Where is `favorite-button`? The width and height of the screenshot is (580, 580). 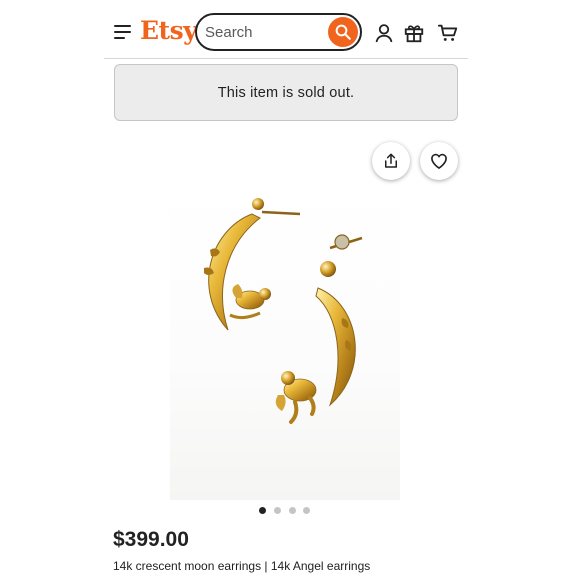
favorite-button is located at coordinates (439, 161).